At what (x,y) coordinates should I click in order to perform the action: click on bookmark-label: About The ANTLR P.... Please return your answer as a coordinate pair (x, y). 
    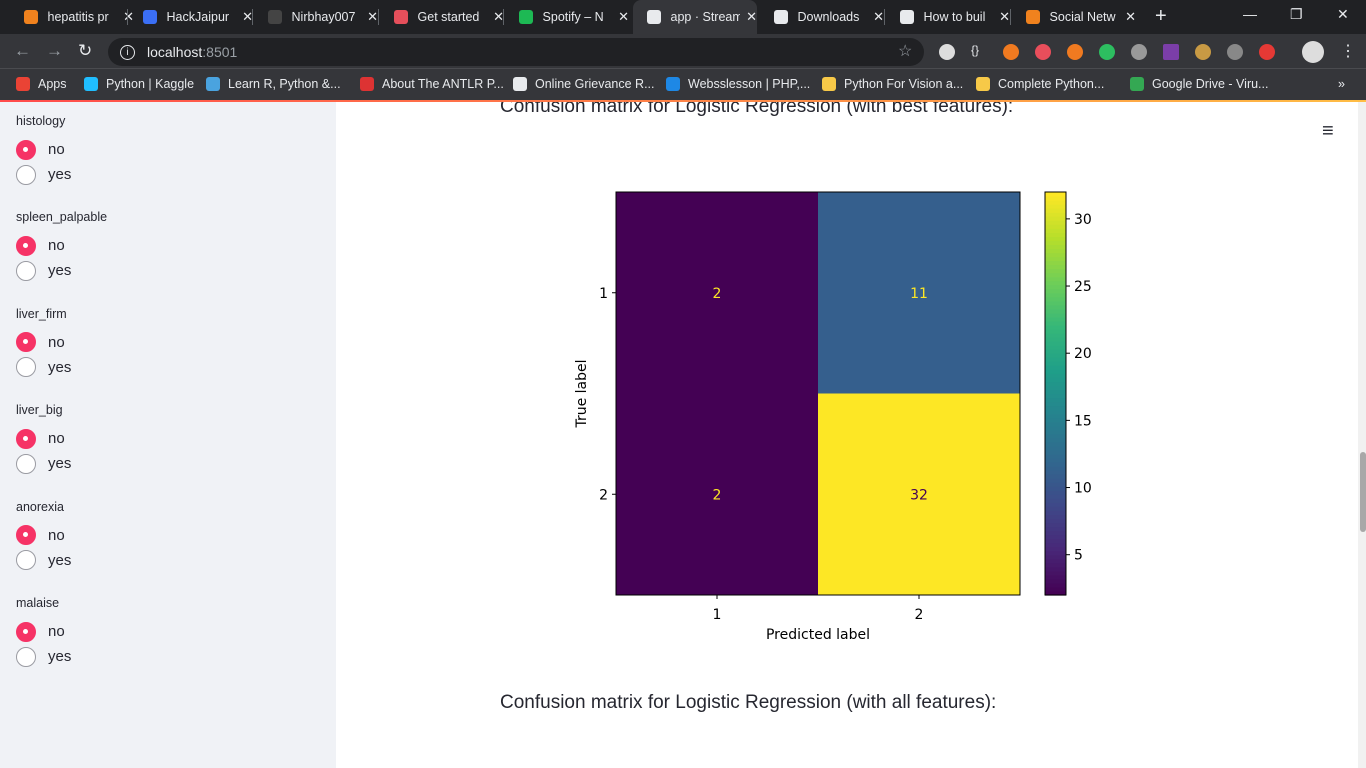
    Looking at the image, I should click on (443, 84).